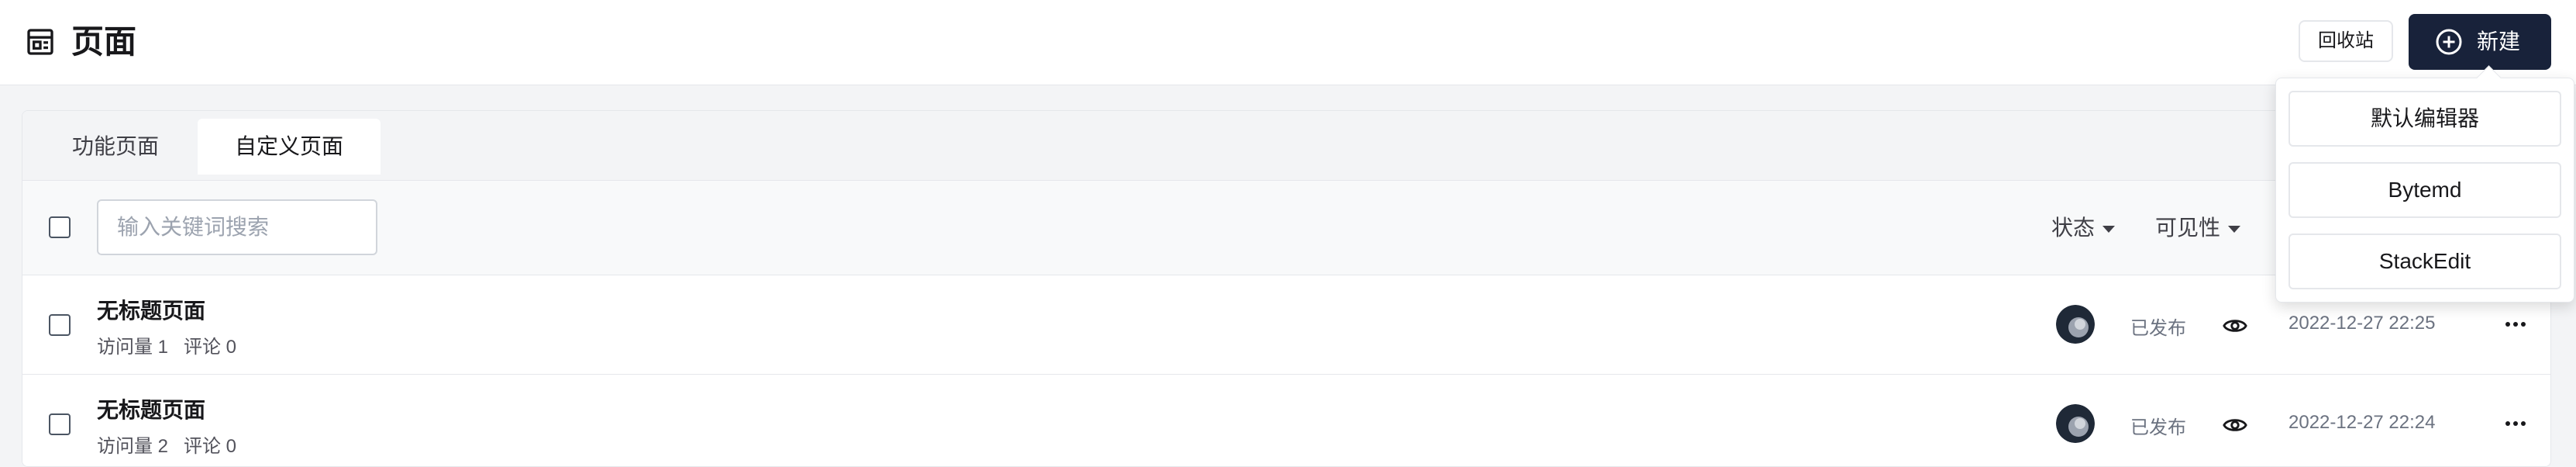 The width and height of the screenshot is (2576, 467). I want to click on editor-dropdown-menu: 默认编辑器 Bytemd StackEdit, so click(2424, 184).